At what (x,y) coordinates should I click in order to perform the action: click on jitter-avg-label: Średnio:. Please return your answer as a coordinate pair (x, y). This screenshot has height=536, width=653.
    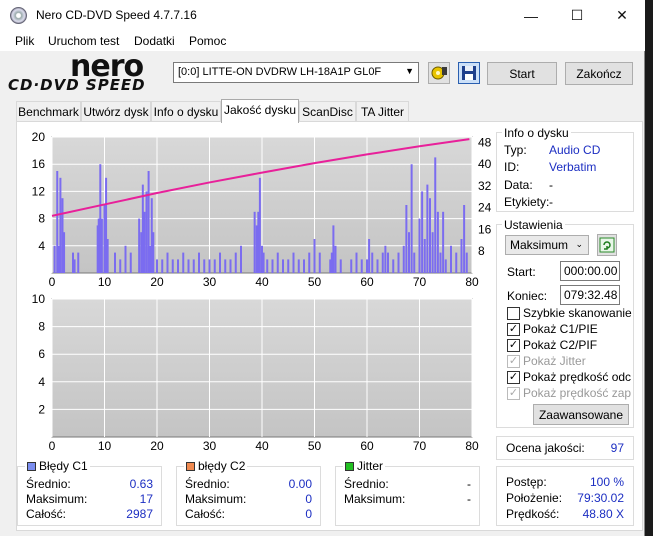
    Looking at the image, I should click on (366, 484).